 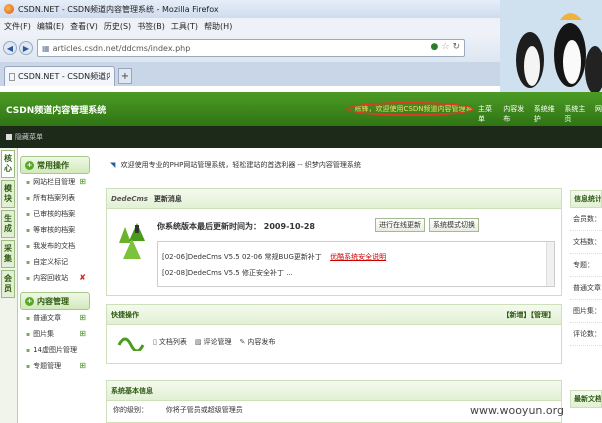 I want to click on welcome-crumb-text: 欢迎使用专业的PHP网站管理系统，轻松建站的首选利器 -- 织梦内容管理系统, so click(x=240, y=165).